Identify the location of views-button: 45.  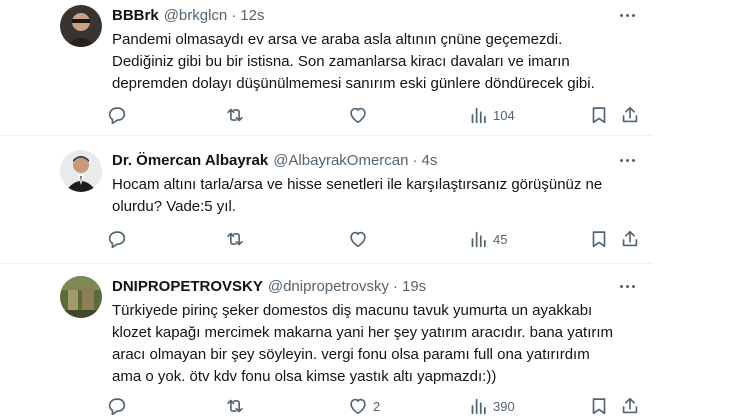
(487, 239).